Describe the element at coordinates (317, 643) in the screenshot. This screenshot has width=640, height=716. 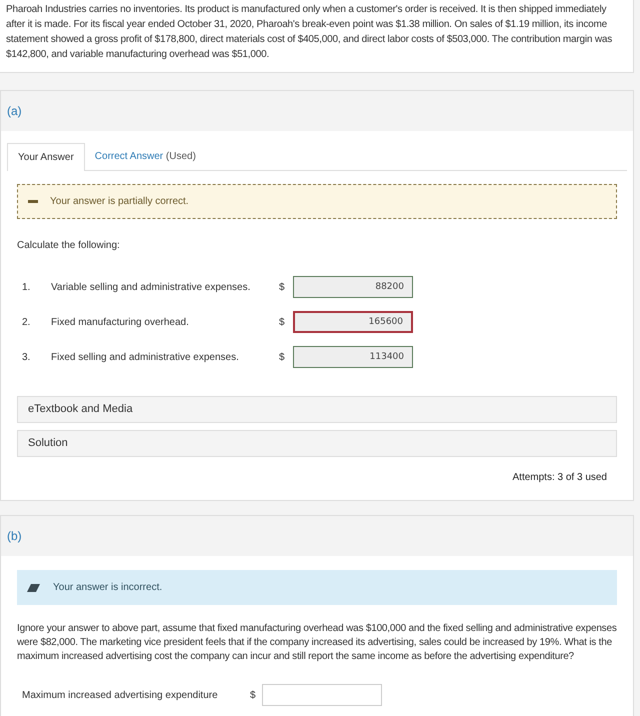
I see `question-text: Ignore your answer to above part, assume that fixed manufacturing overhead was $100,000 and the fixed selling and administrative expenses were $82,000. The marketing vice president feels that if the company increased its advertising, sales could be increased by 19%. What is the maximum increased advertising cost the company can incur and still report the same income as before the advertising expenditure?` at that location.